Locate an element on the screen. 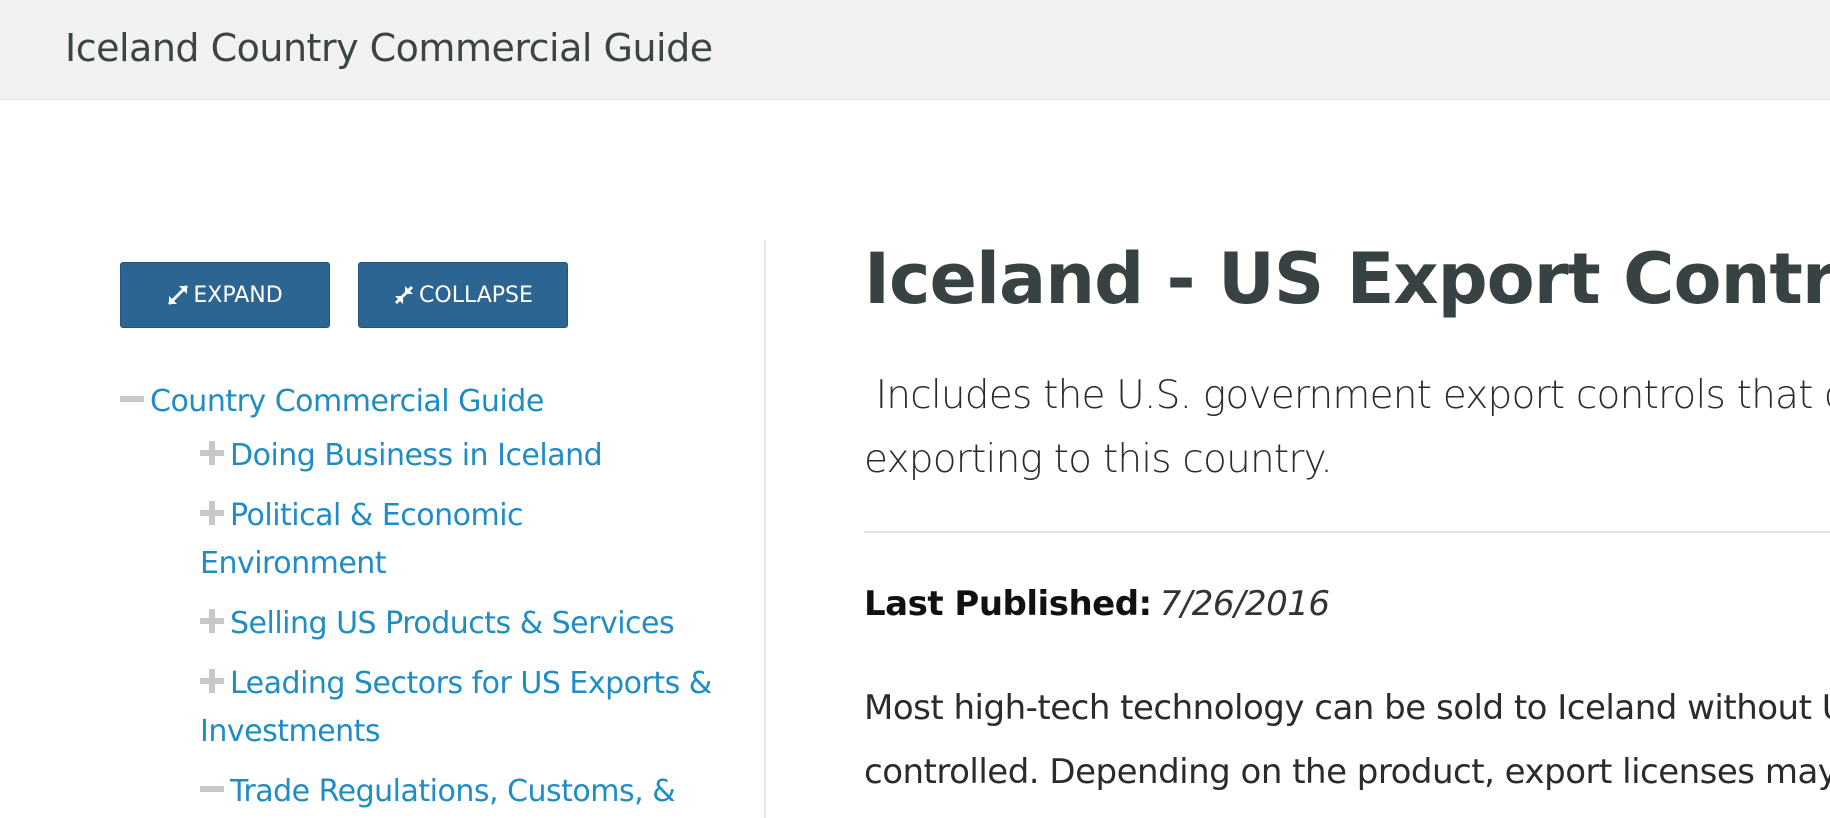 This screenshot has height=818, width=1830. published-date: 7/26/2016 is located at coordinates (1244, 604).